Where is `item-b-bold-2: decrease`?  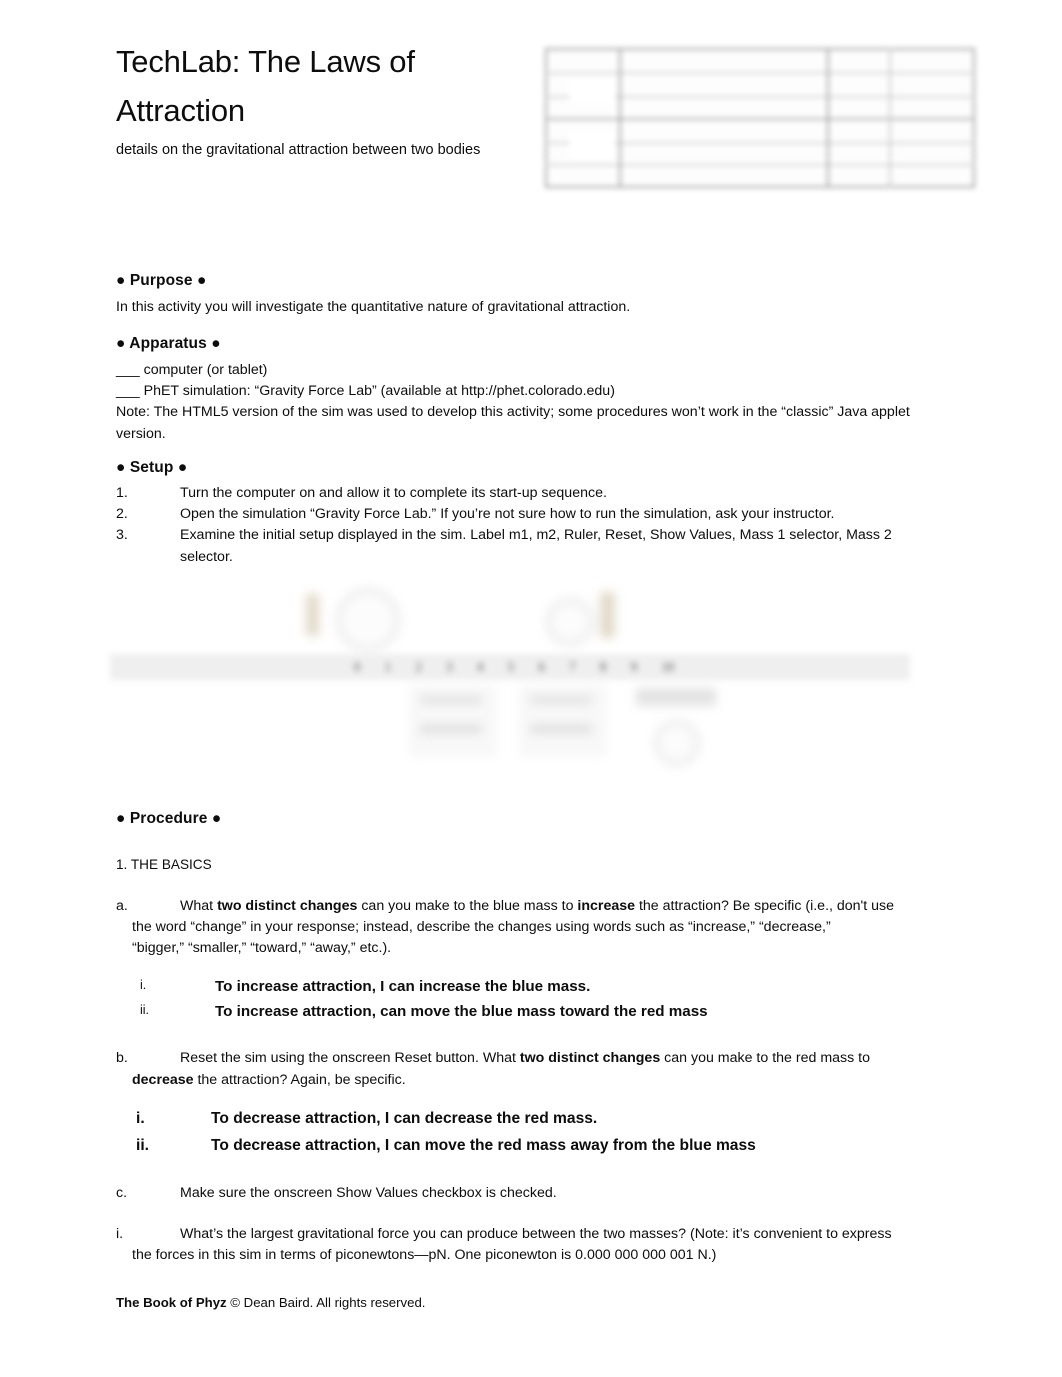 item-b-bold-2: decrease is located at coordinates (163, 1080).